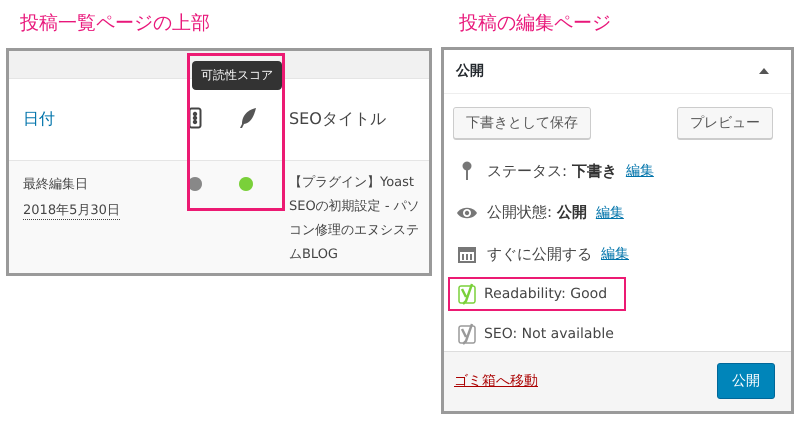 The width and height of the screenshot is (800, 422). What do you see at coordinates (496, 381) in the screenshot?
I see `trash-link: ゴミ箱へ移動` at bounding box center [496, 381].